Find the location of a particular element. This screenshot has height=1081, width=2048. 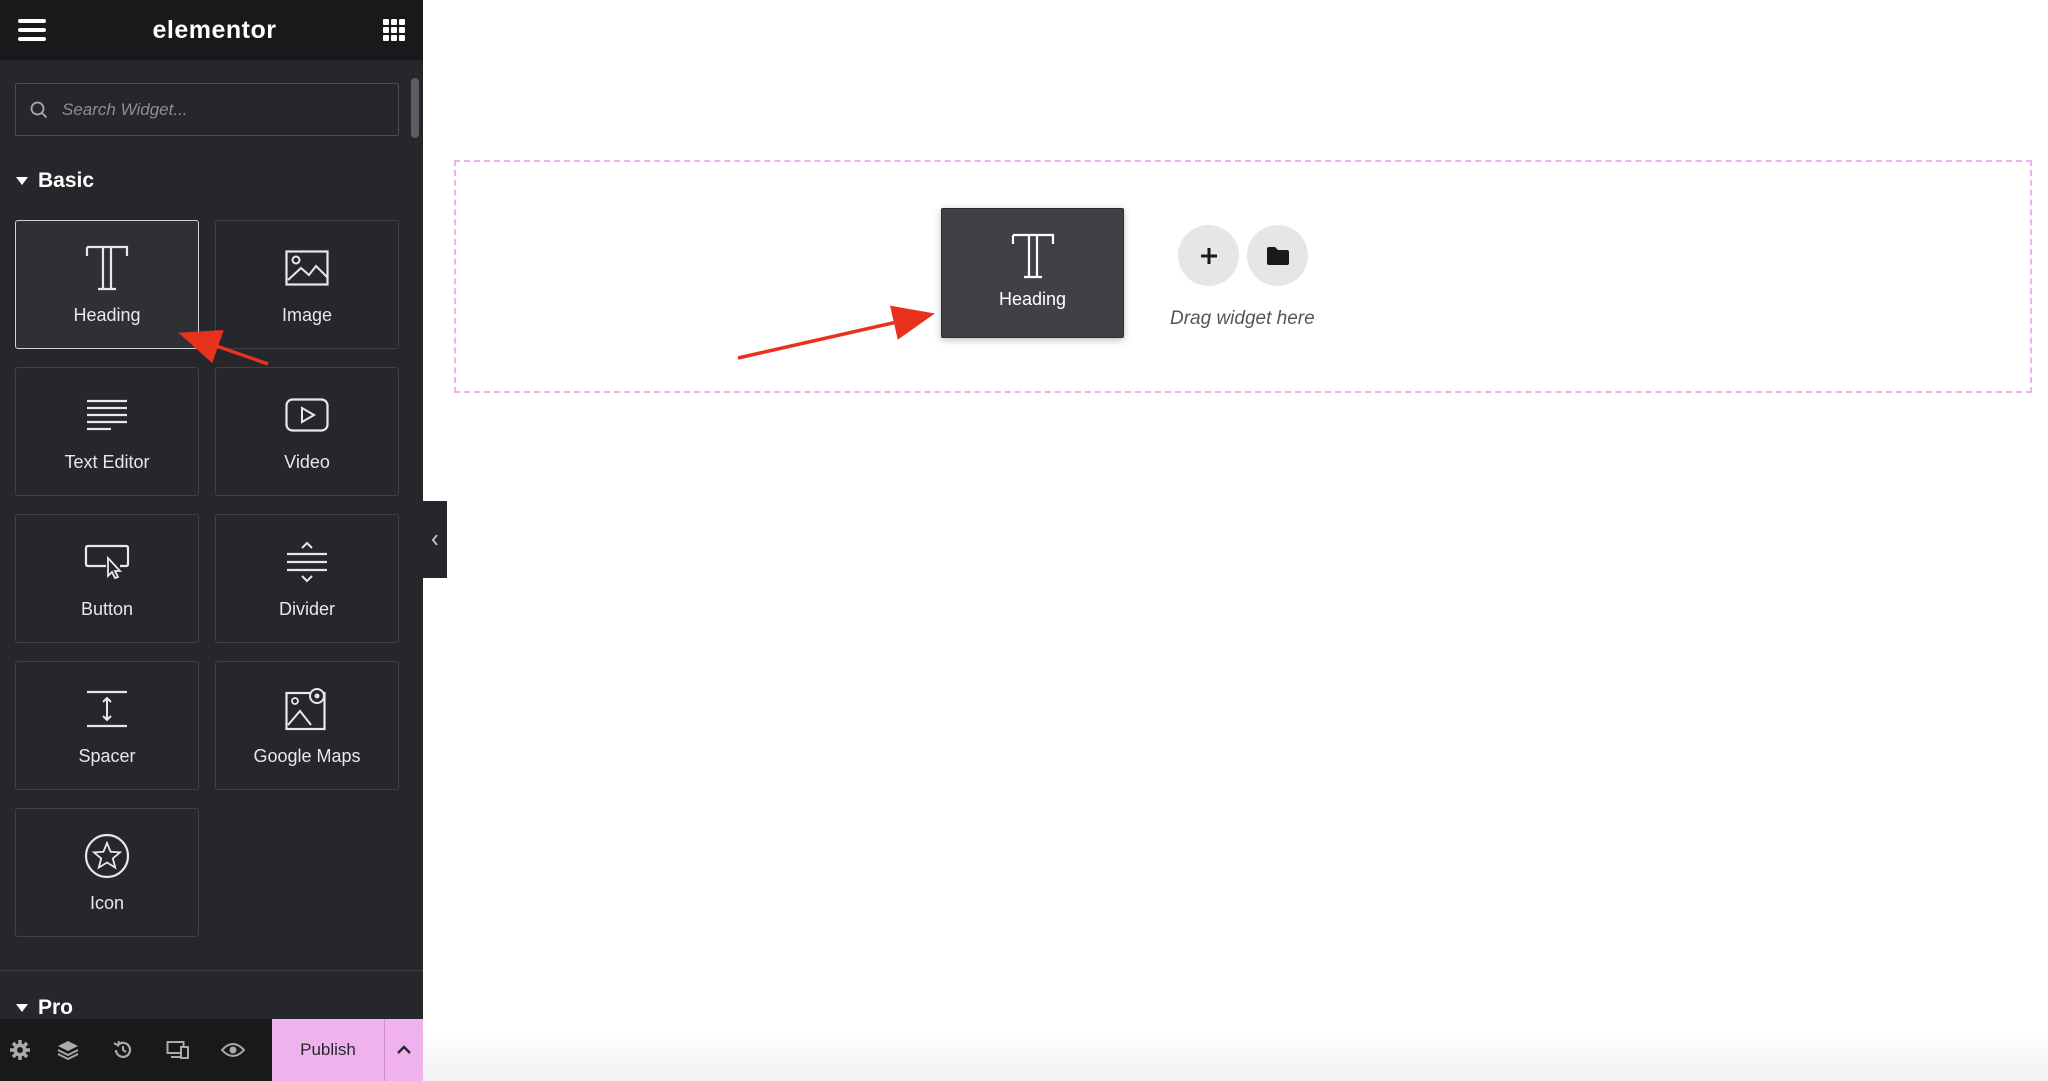

canvas-bottom-edge is located at coordinates (1235, 1055).